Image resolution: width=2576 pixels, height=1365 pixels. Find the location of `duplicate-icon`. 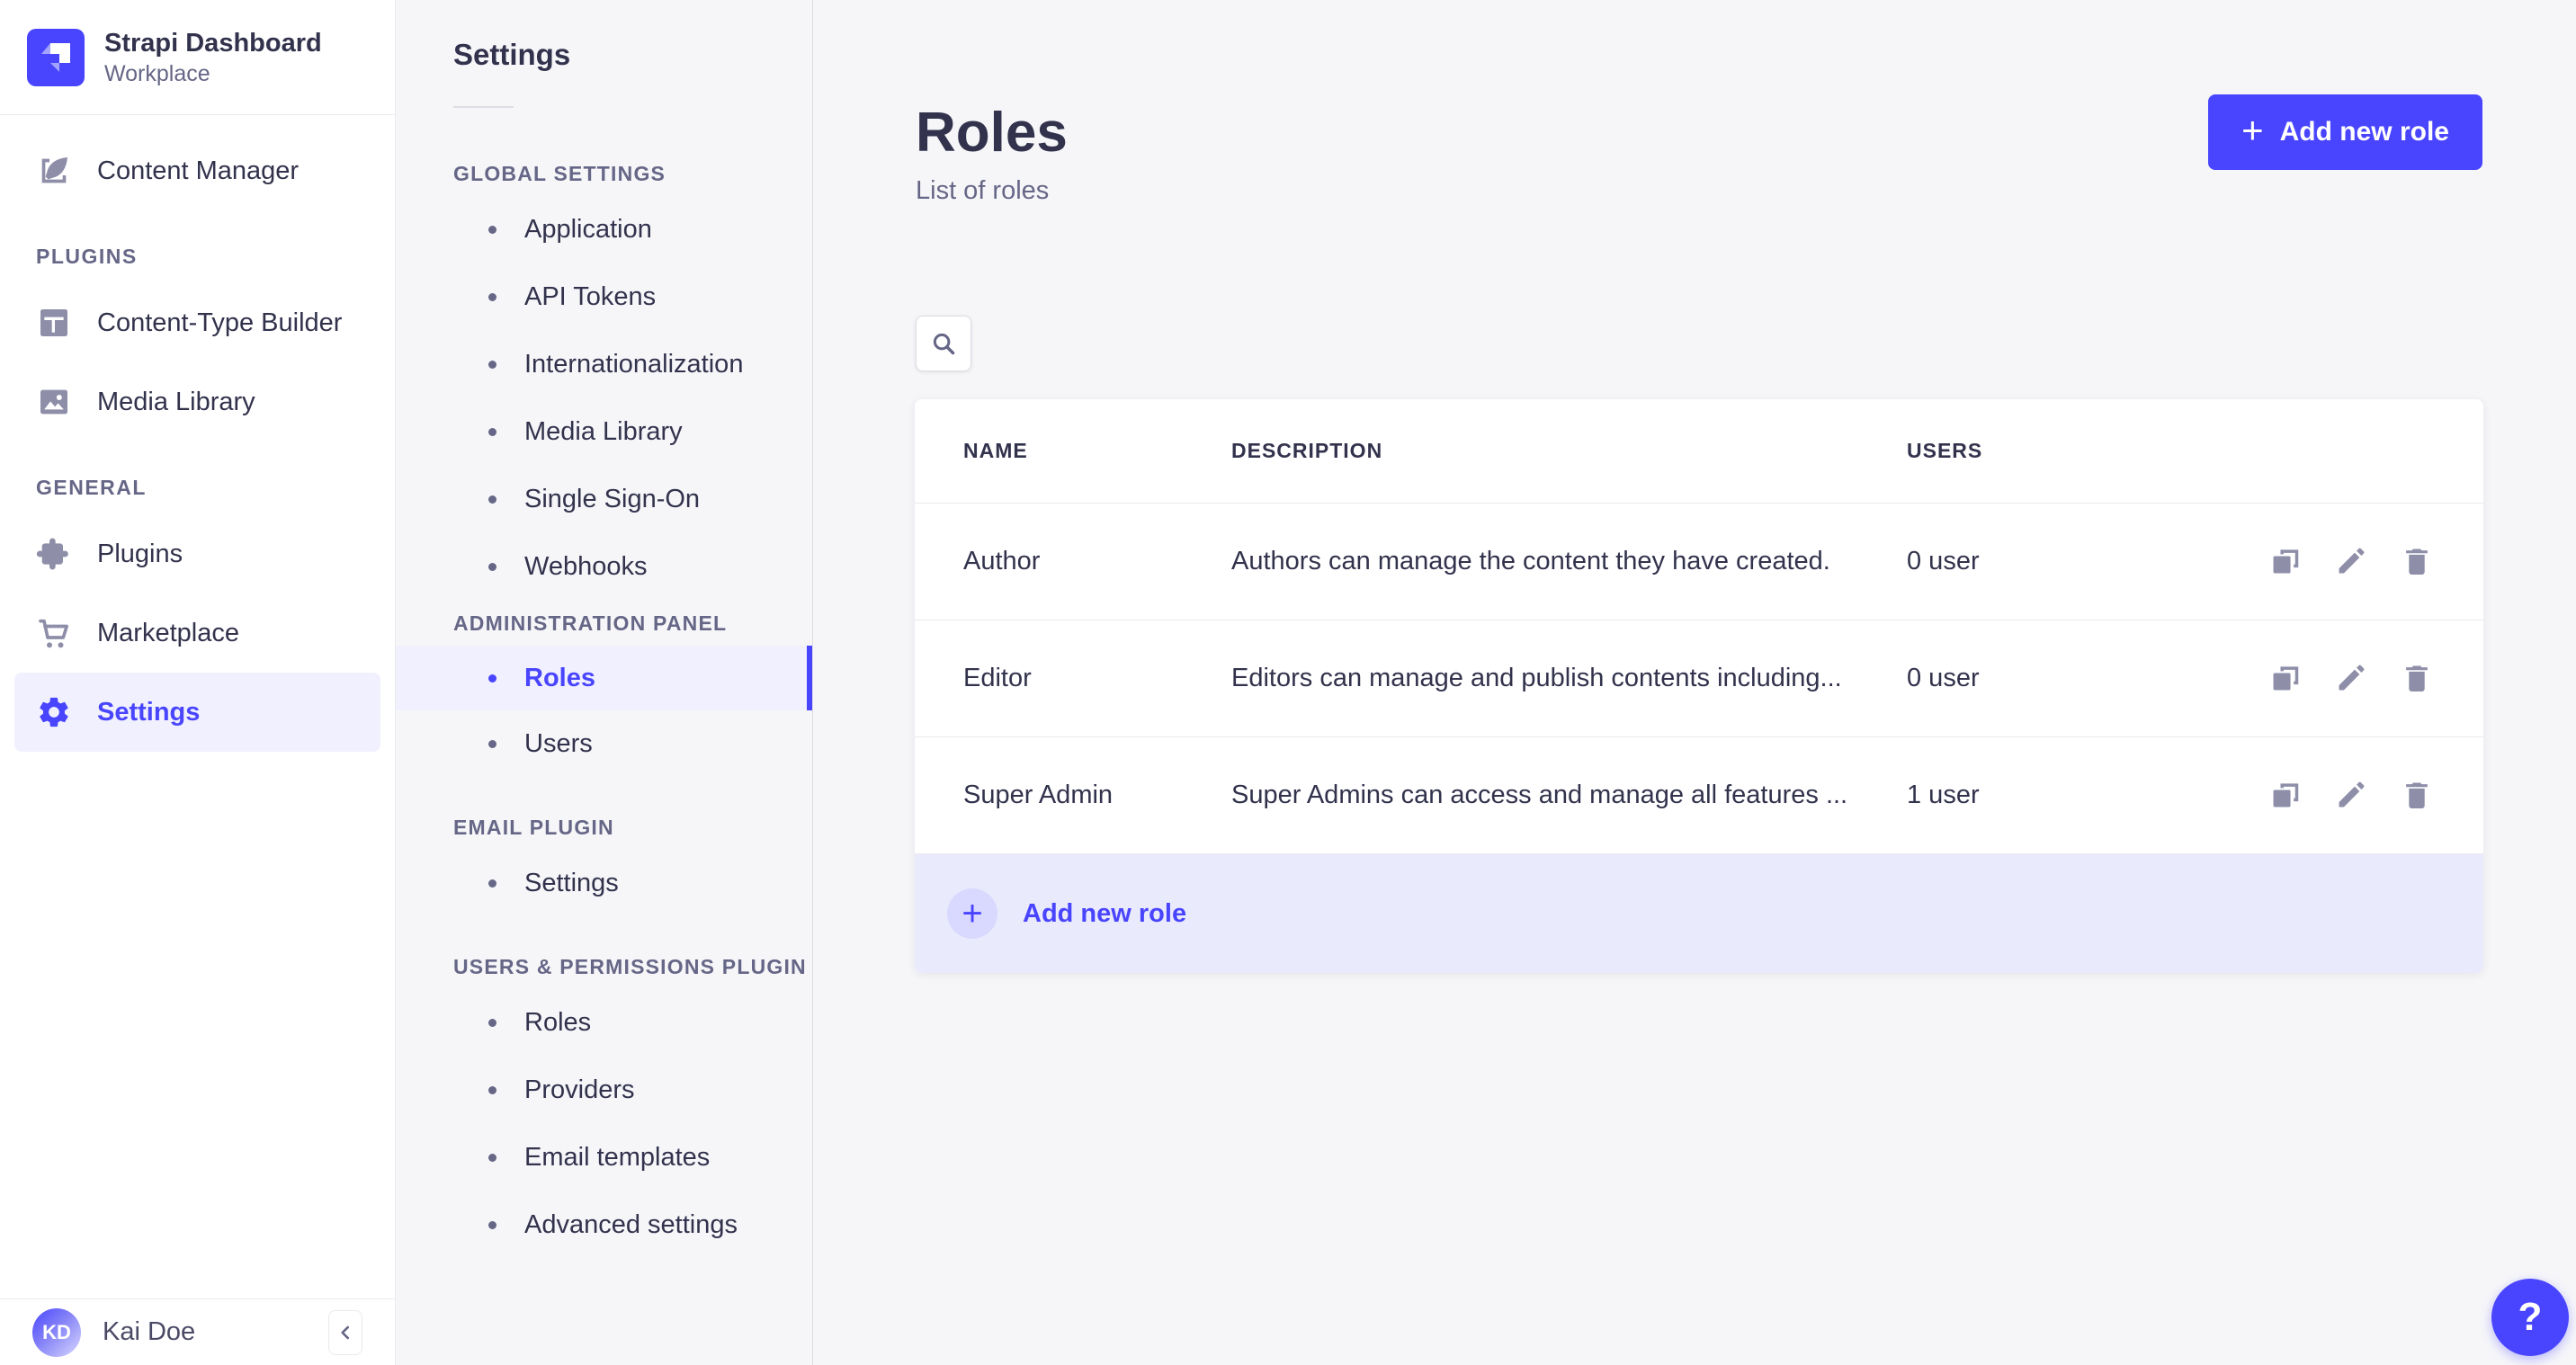

duplicate-icon is located at coordinates (2286, 678).